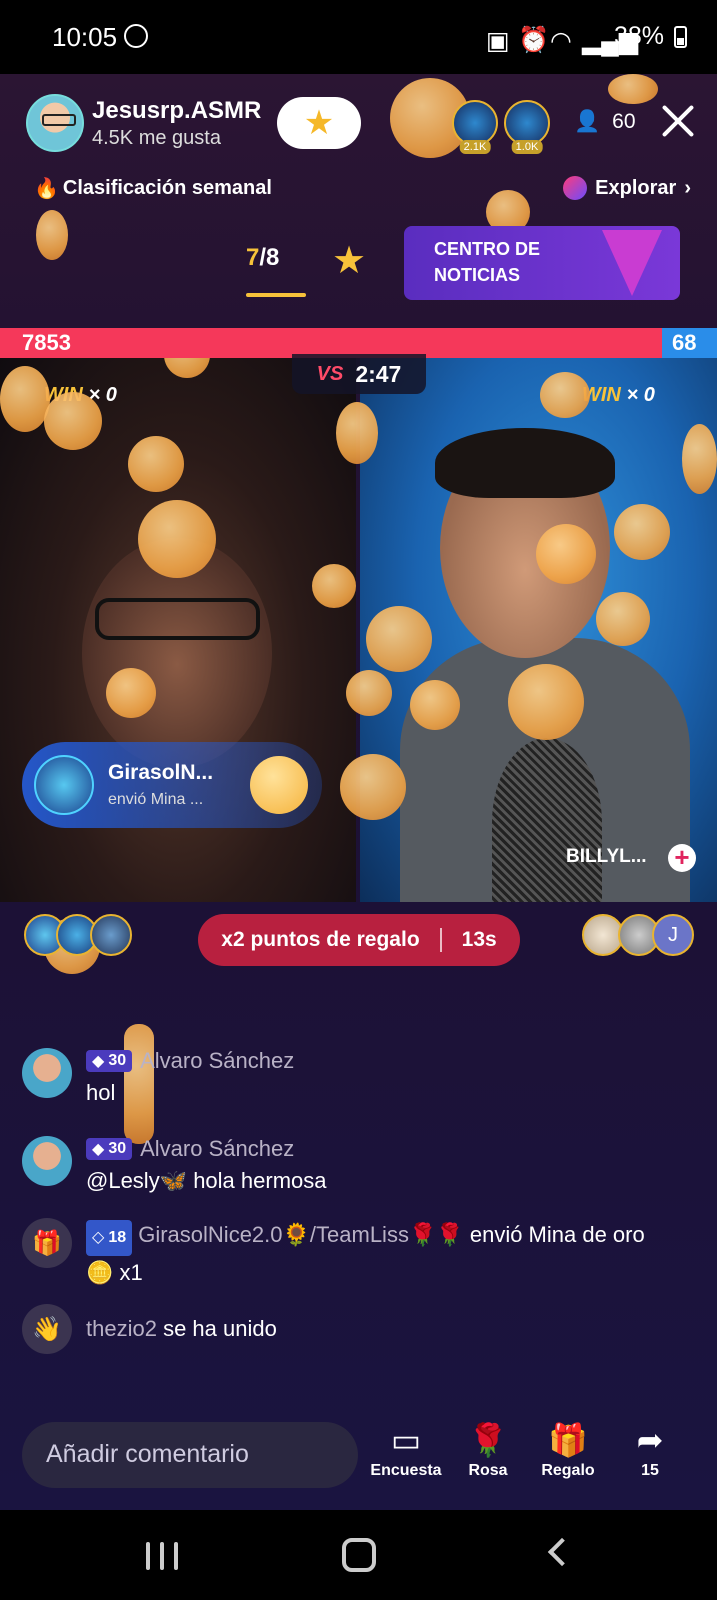 This screenshot has width=717, height=1600. I want to click on win-badge-right: WIN × 0, so click(618, 395).